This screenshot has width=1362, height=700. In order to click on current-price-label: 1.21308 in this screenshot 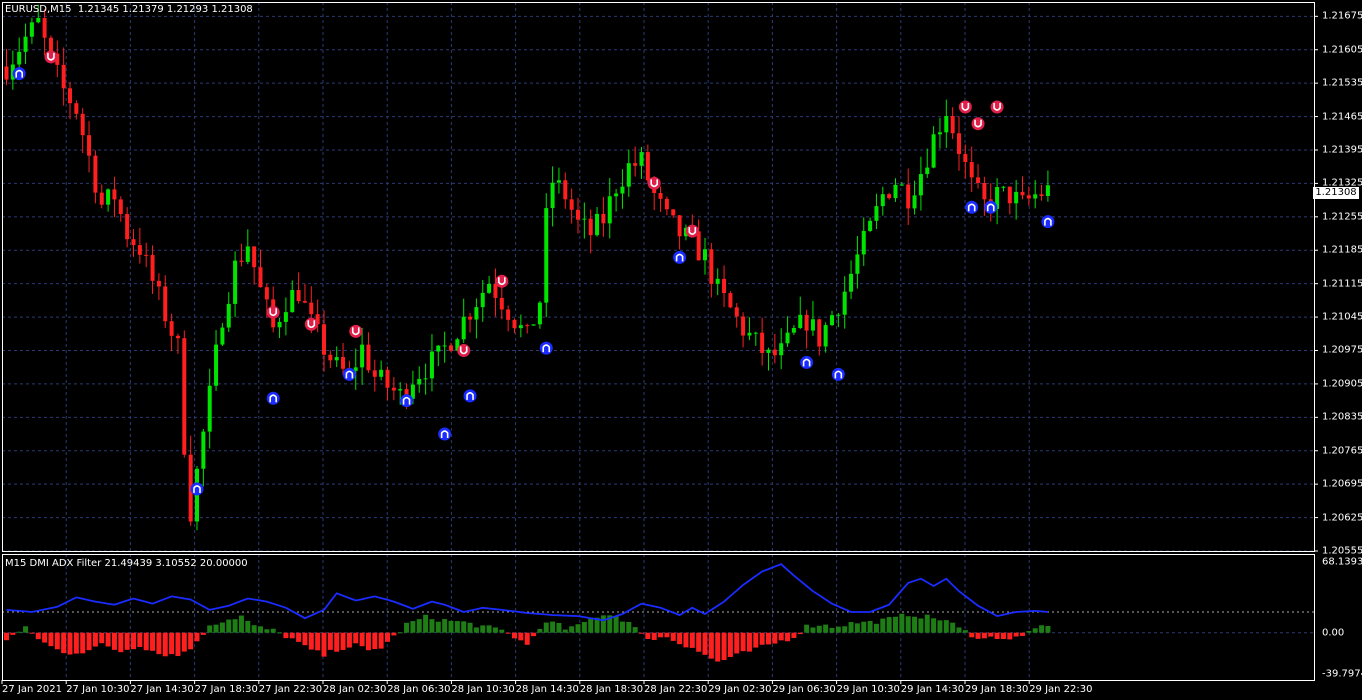, I will do `click(1336, 193)`.